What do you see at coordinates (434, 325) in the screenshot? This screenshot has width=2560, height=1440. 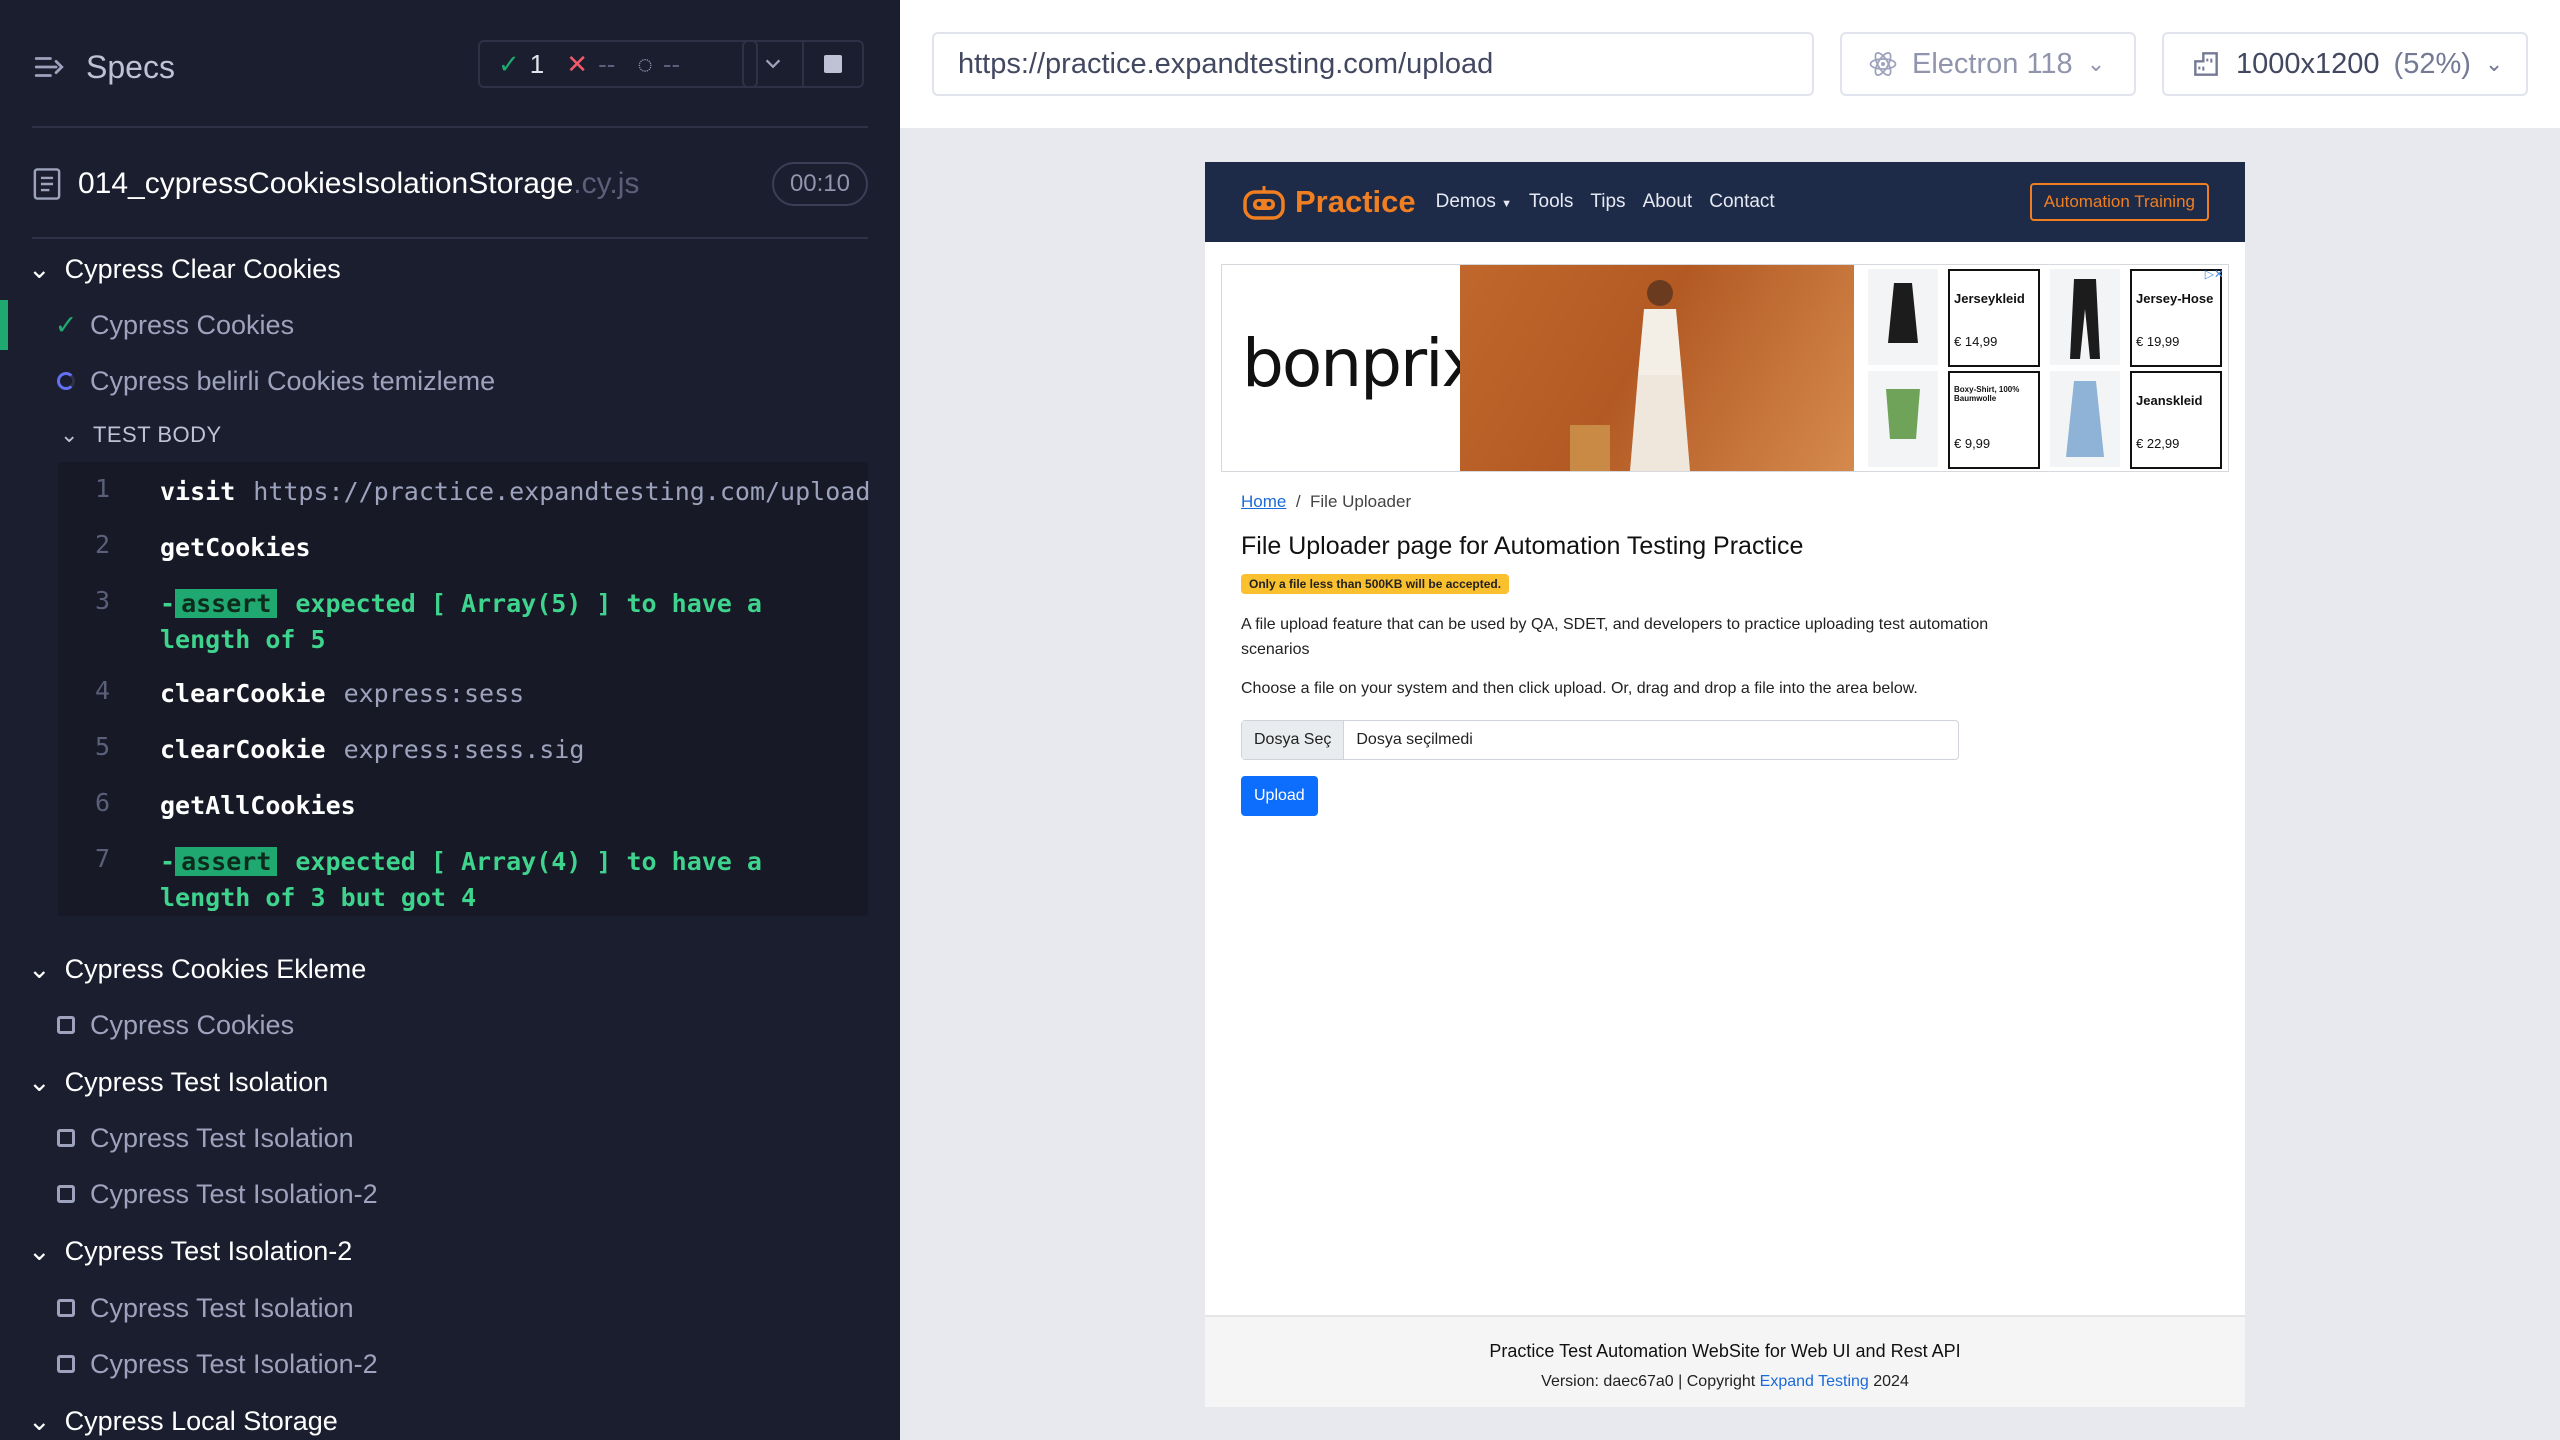 I see `test-row: ✓ Cypress Cookies` at bounding box center [434, 325].